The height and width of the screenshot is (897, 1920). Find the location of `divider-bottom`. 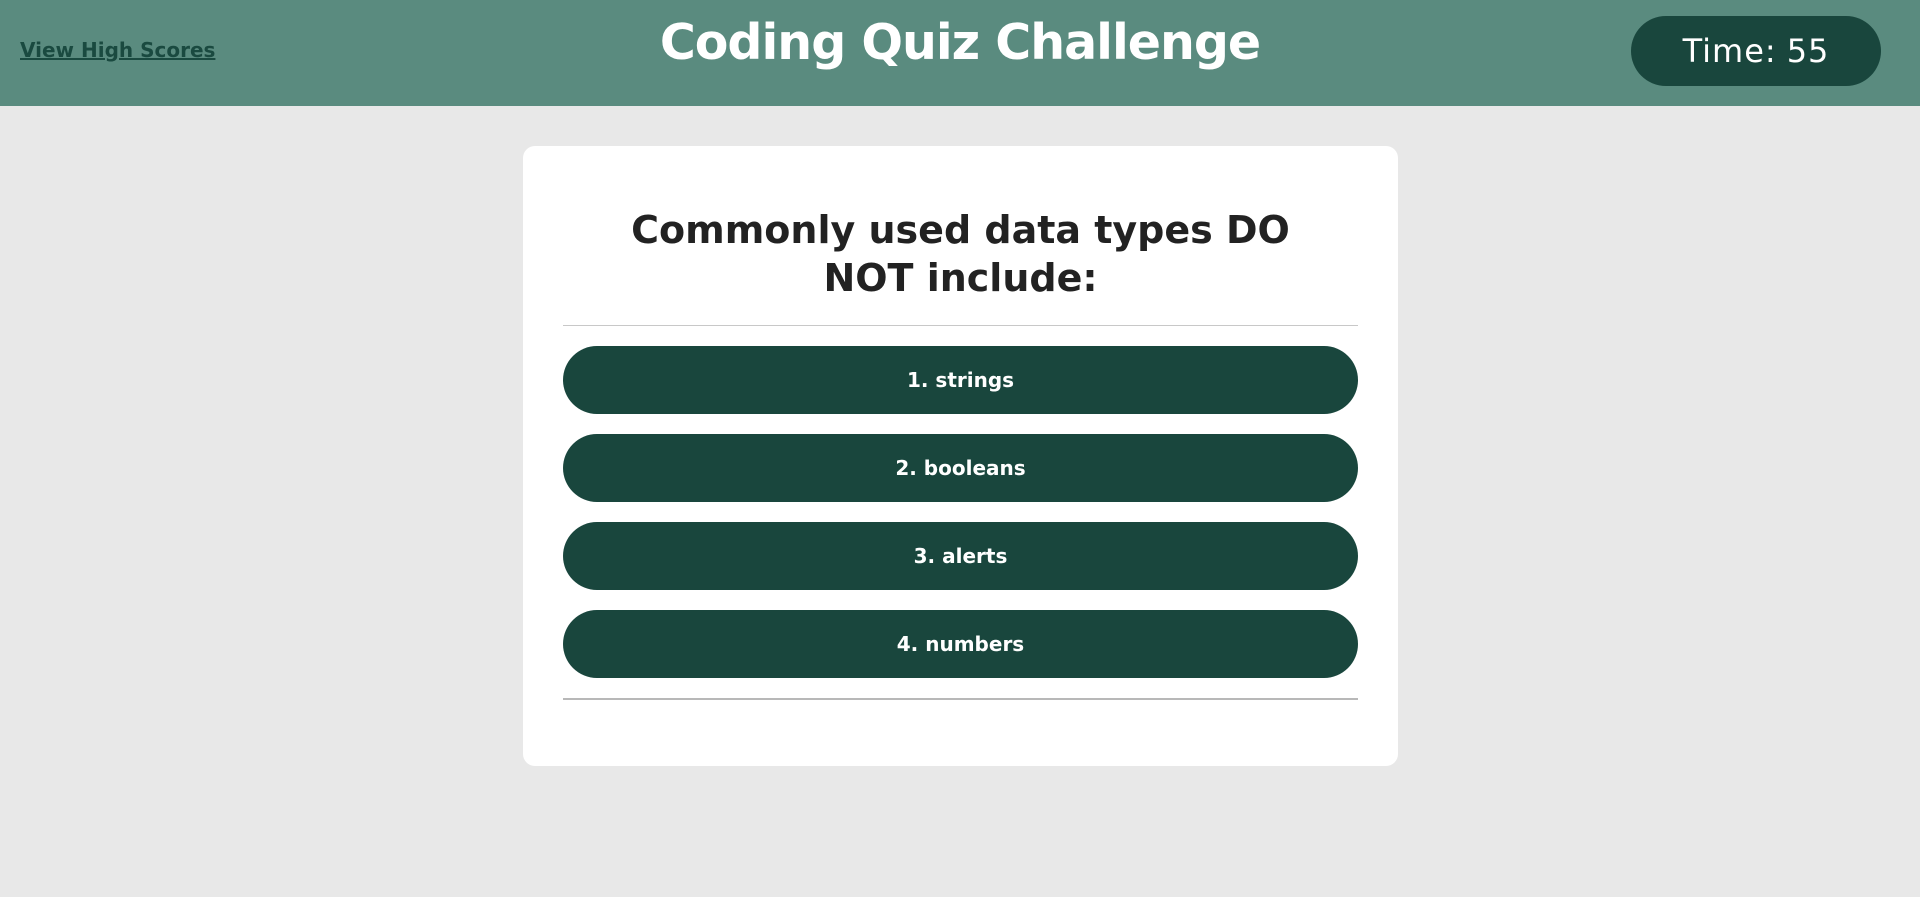

divider-bottom is located at coordinates (960, 699).